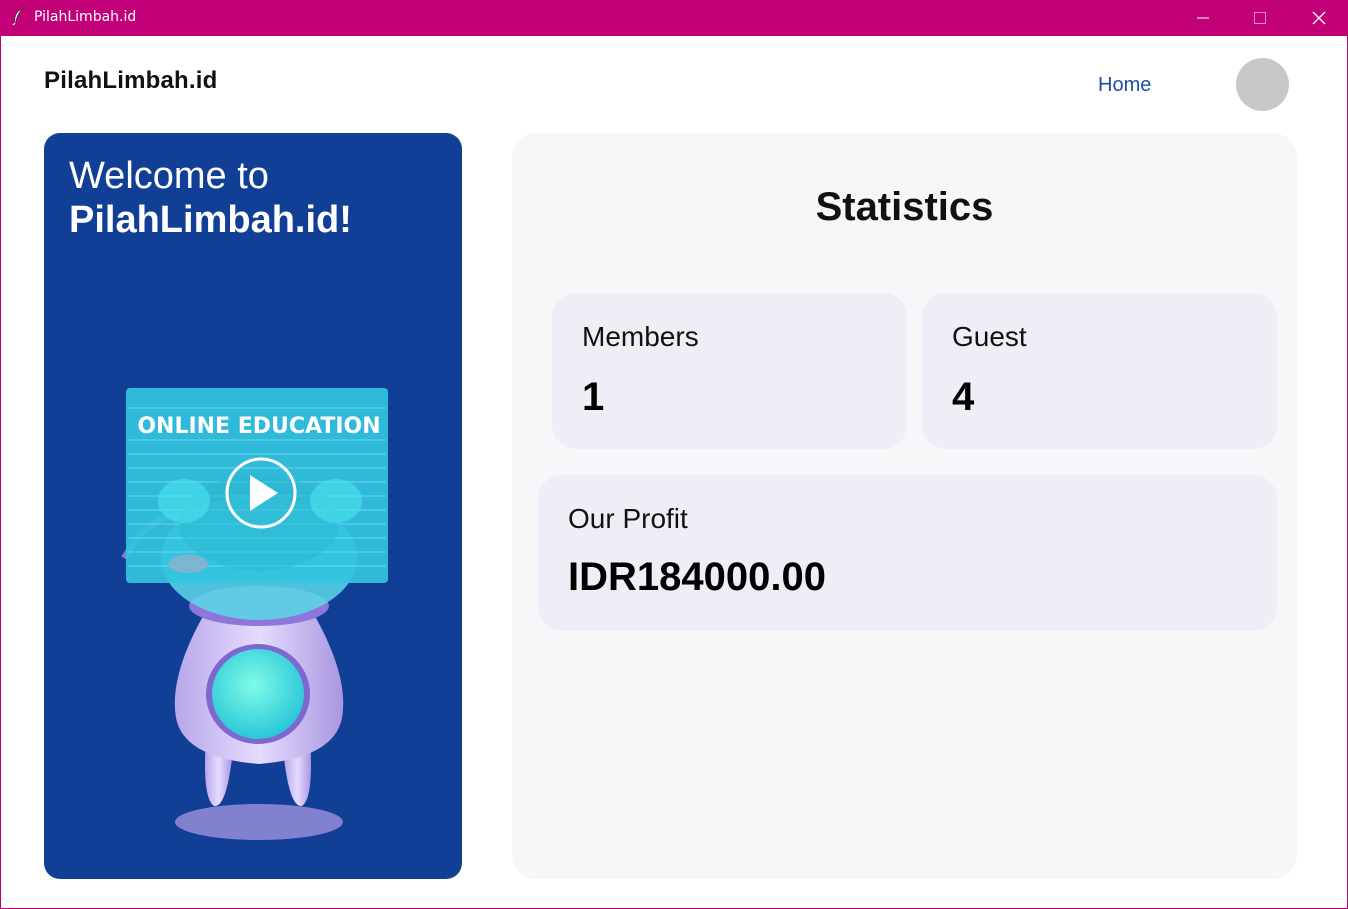 This screenshot has height=909, width=1348. Describe the element at coordinates (674, 18) in the screenshot. I see `title-bar: PilahLimbah.id` at that location.